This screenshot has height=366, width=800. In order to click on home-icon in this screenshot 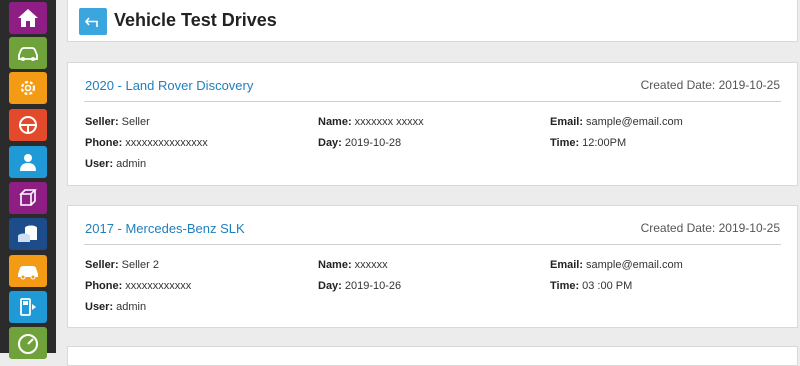, I will do `click(28, 18)`.